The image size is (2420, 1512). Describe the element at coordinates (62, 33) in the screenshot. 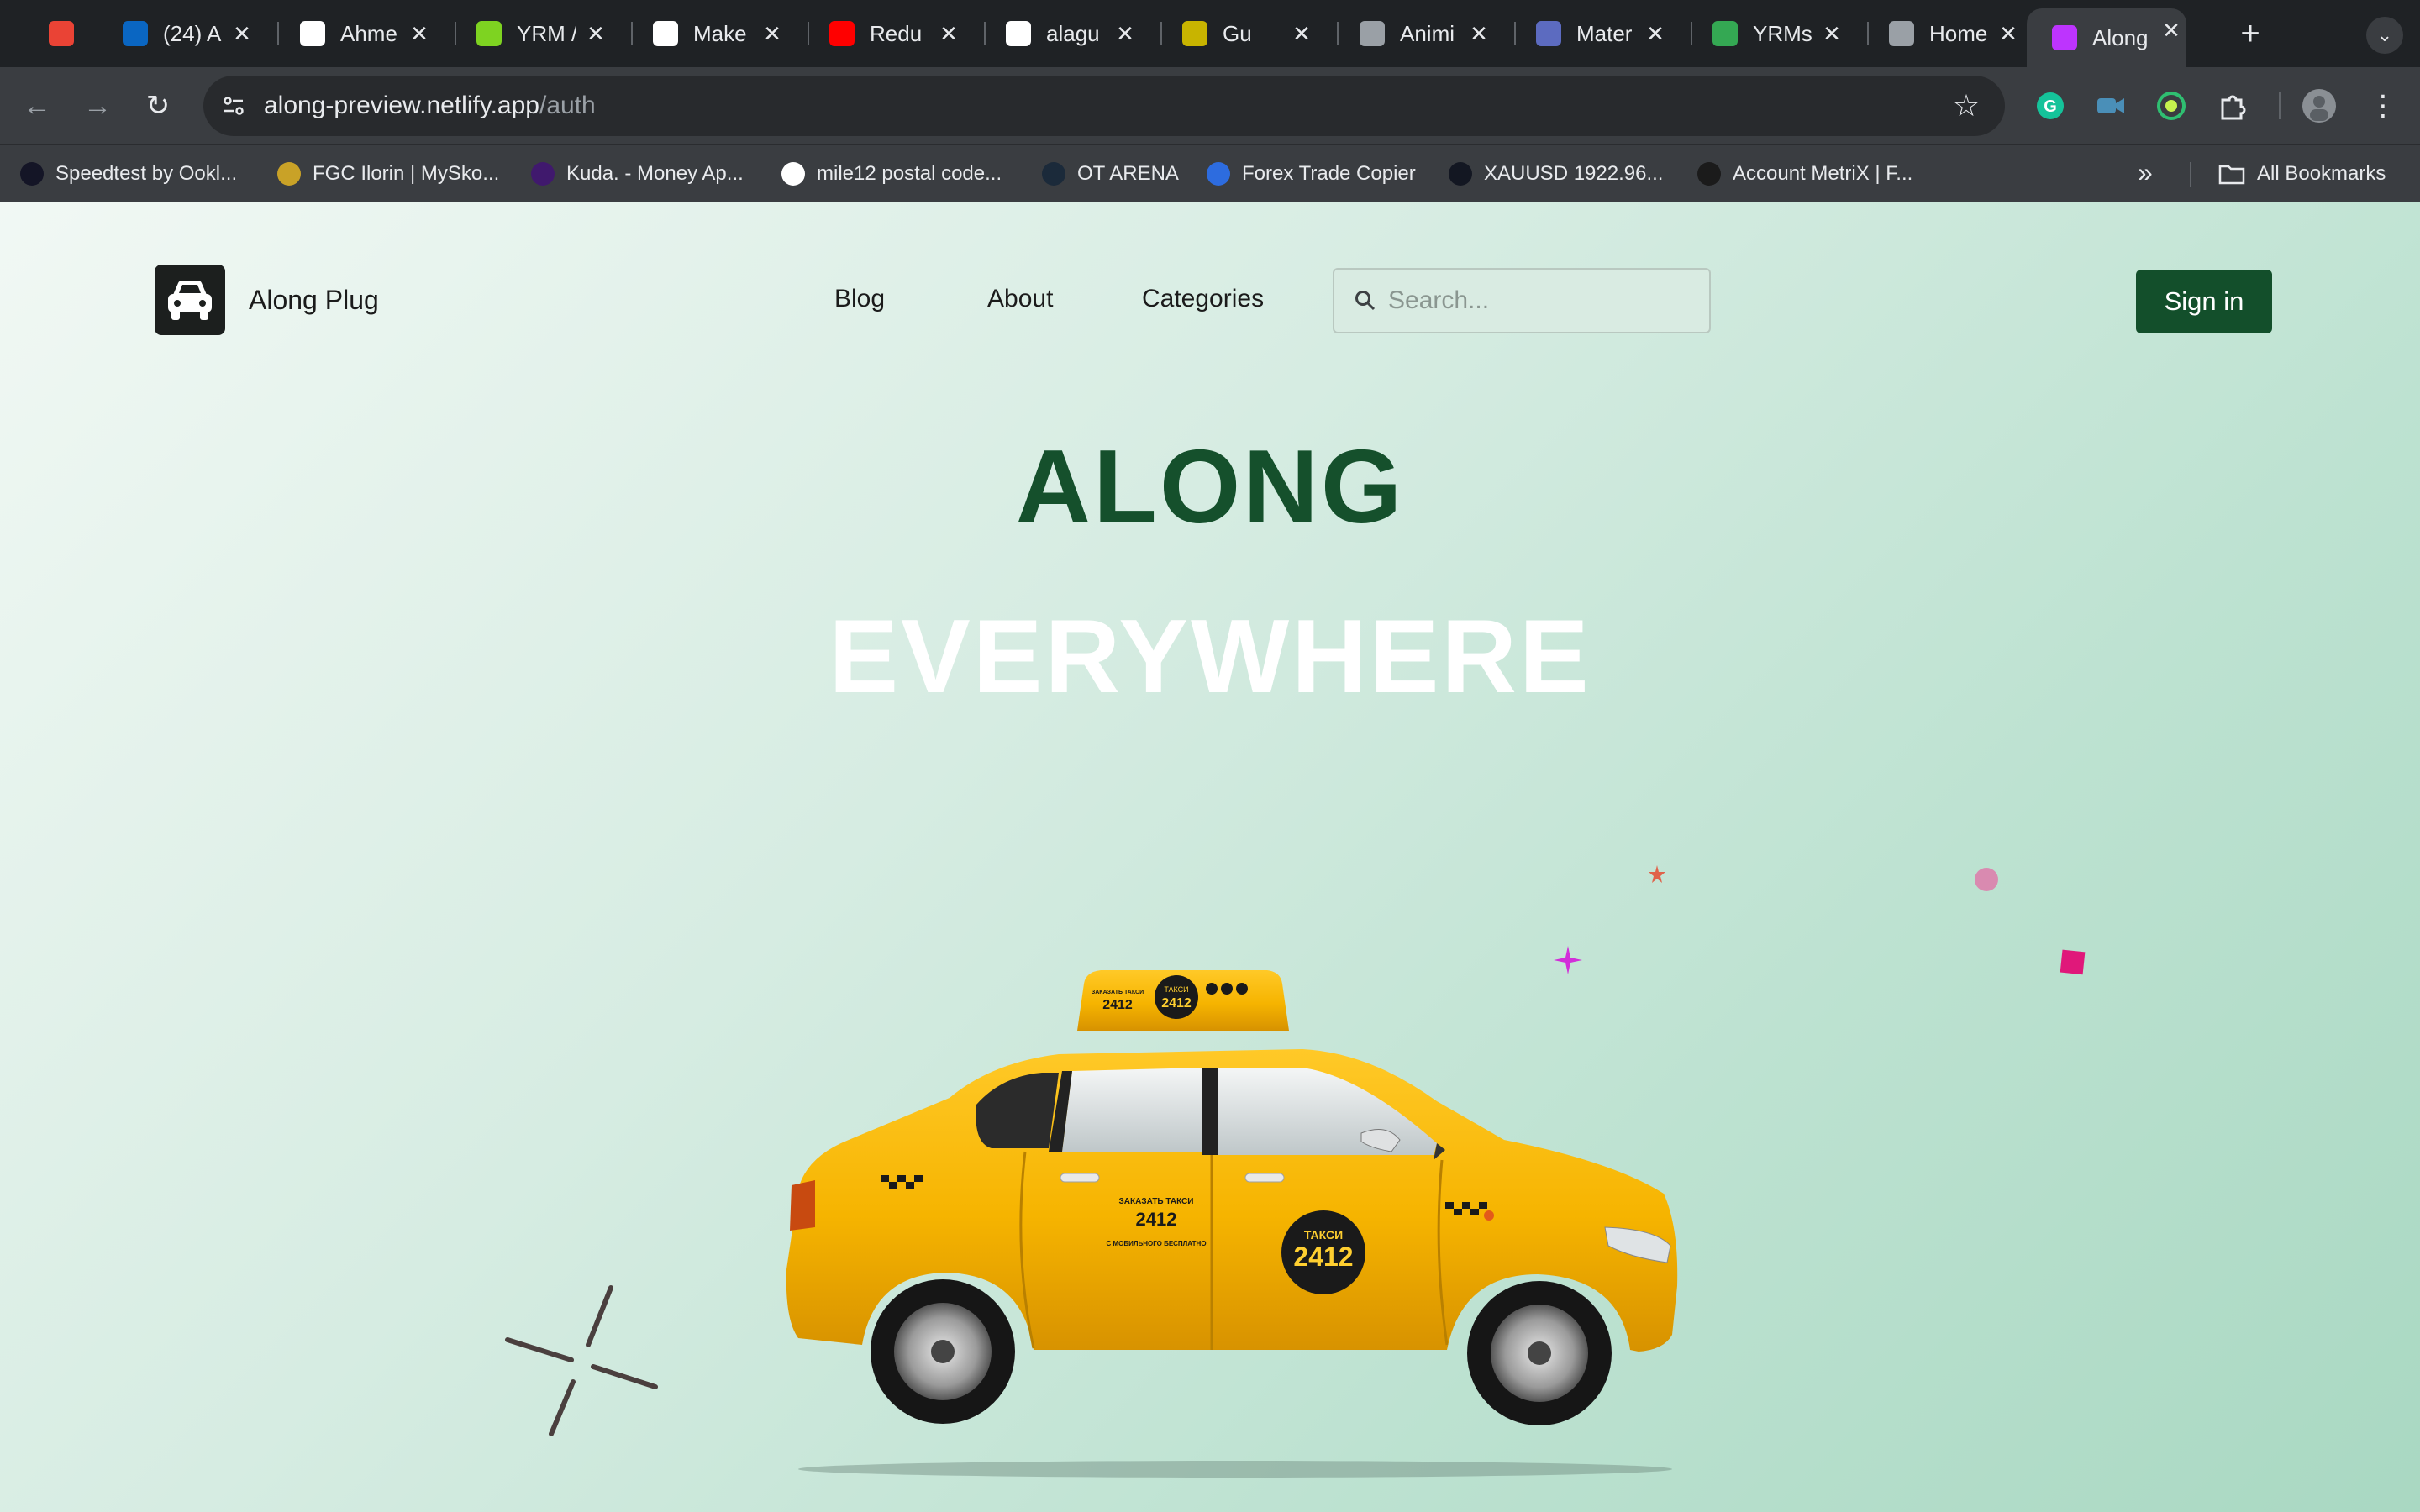

I see `gmail-icon` at that location.